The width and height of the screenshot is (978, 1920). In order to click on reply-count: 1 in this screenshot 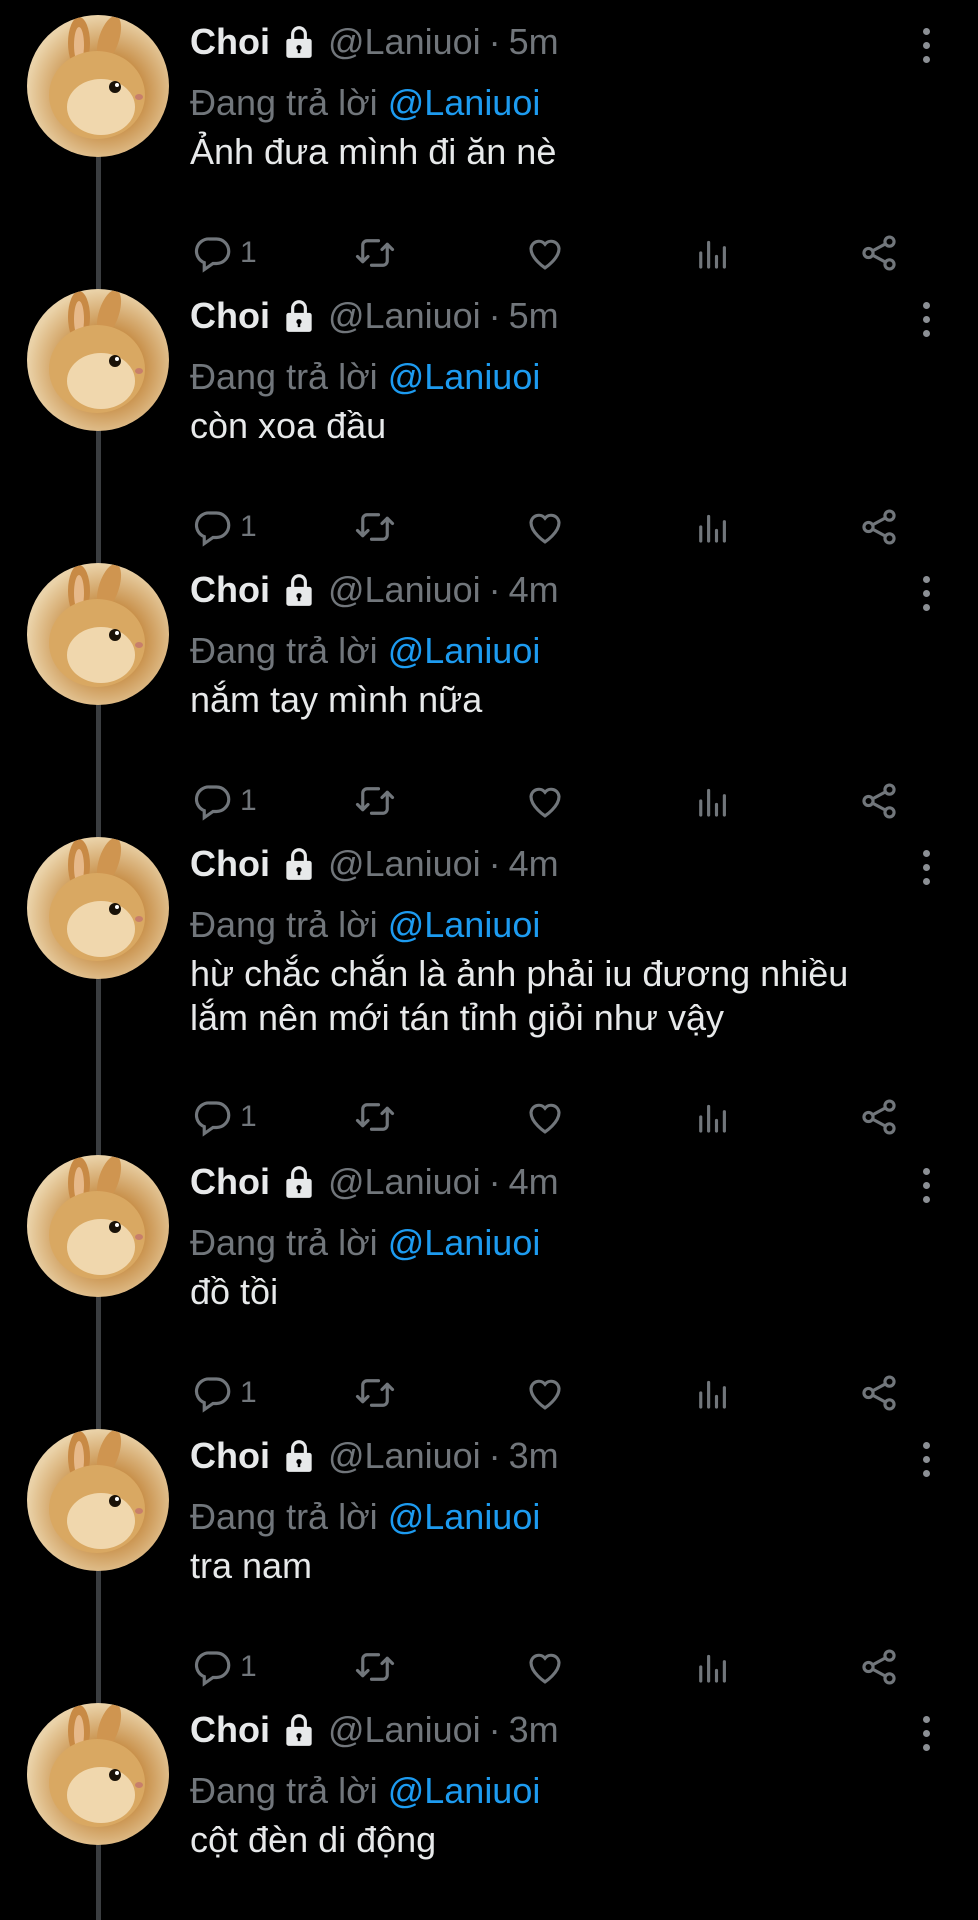, I will do `click(248, 800)`.